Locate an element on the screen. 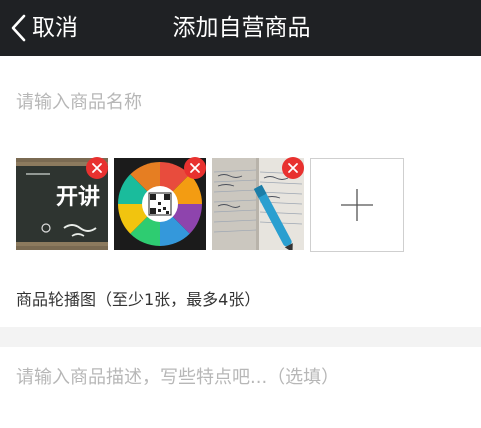 This screenshot has width=481, height=428. section-divider is located at coordinates (240, 337).